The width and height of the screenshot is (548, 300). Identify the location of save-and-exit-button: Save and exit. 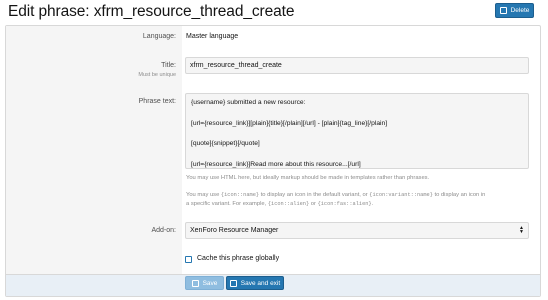
(255, 283).